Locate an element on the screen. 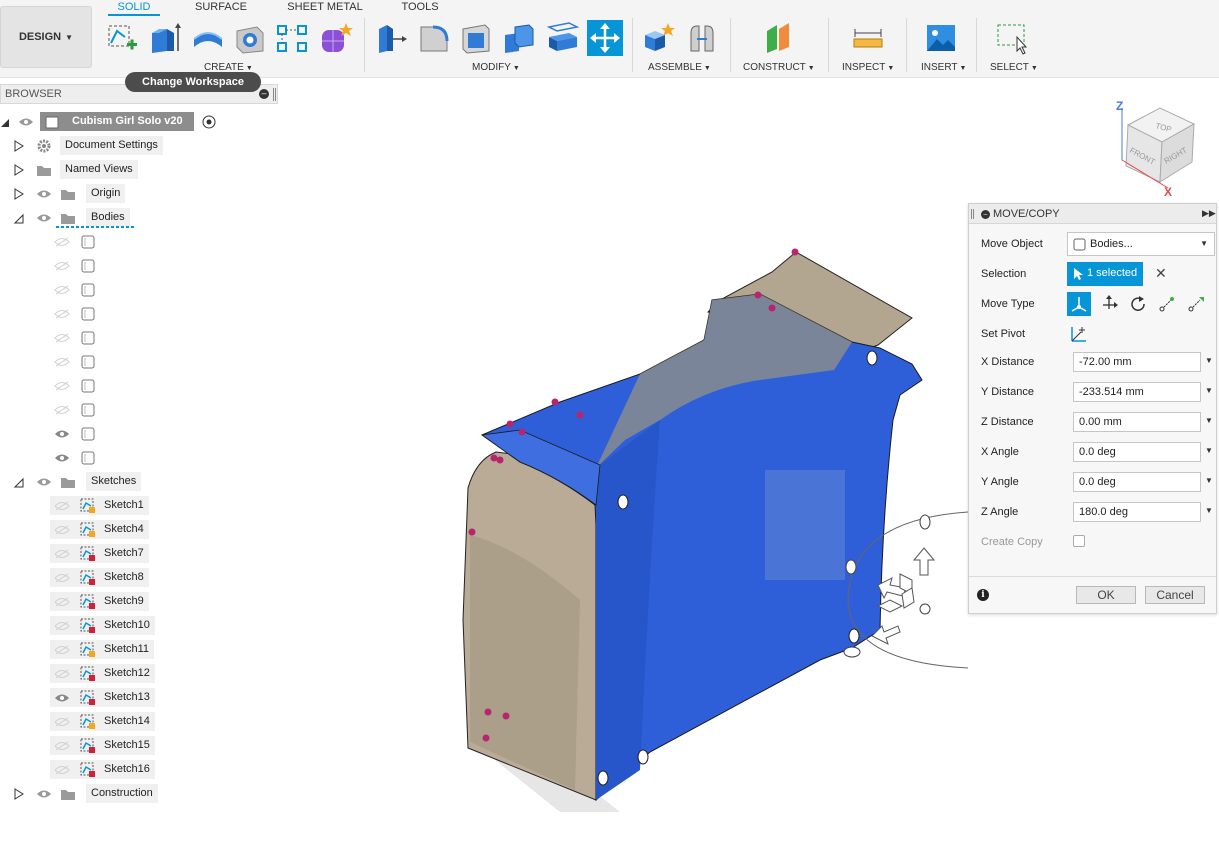 The width and height of the screenshot is (1219, 857). extrude-button is located at coordinates (164, 38).